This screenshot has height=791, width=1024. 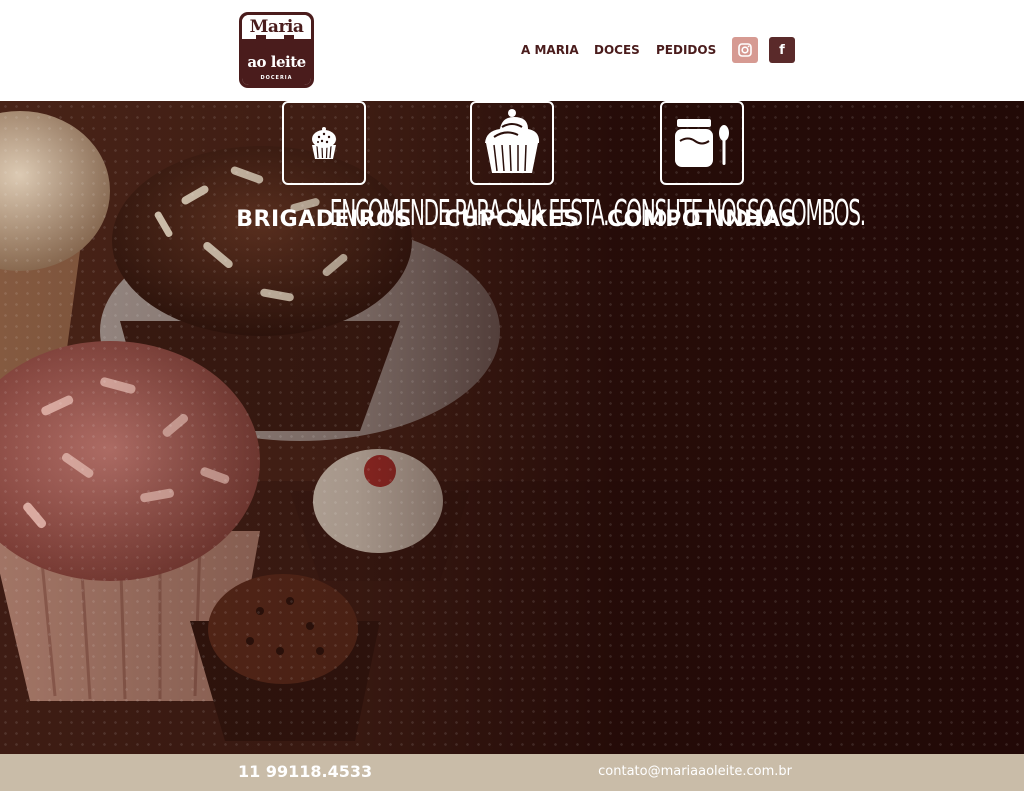 I want to click on logo-inner: Maria ao leite DOCERIA, so click(x=276, y=50).